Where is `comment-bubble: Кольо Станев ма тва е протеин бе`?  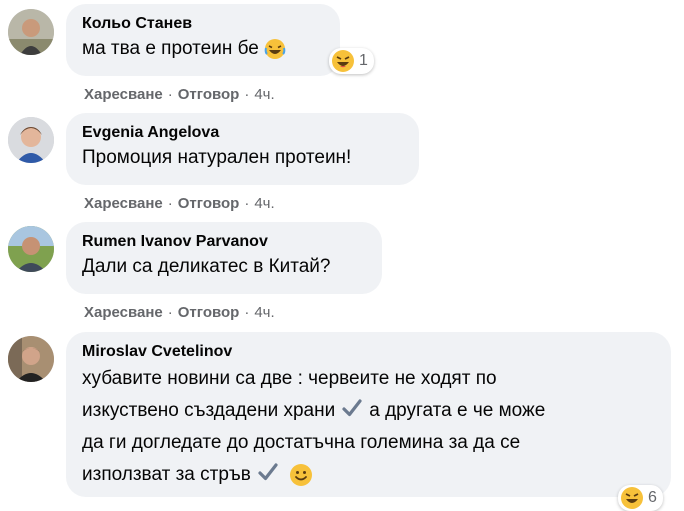
comment-bubble: Кольо Станев ма тва е протеин бе is located at coordinates (203, 40).